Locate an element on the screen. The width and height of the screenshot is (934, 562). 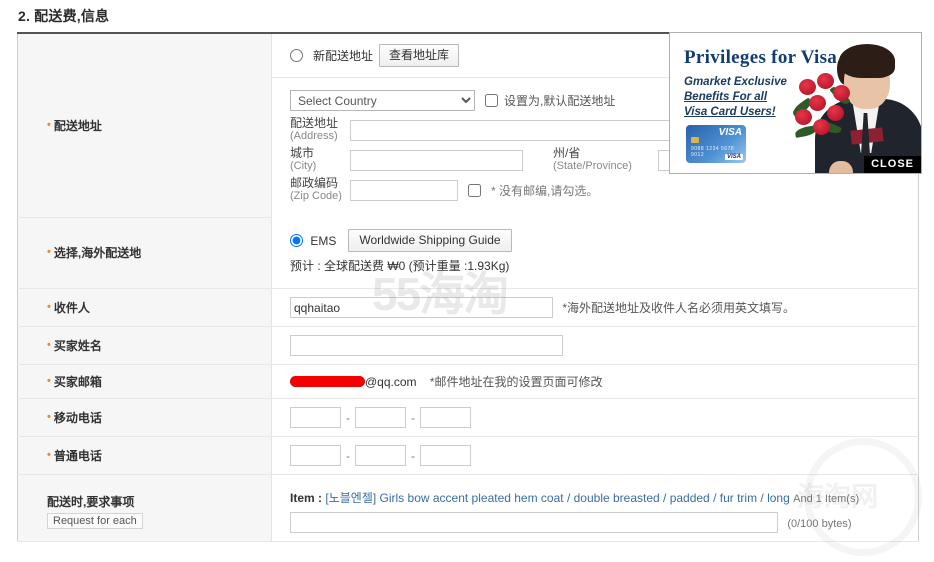
visa-card-badge: VISA is located at coordinates (733, 157).